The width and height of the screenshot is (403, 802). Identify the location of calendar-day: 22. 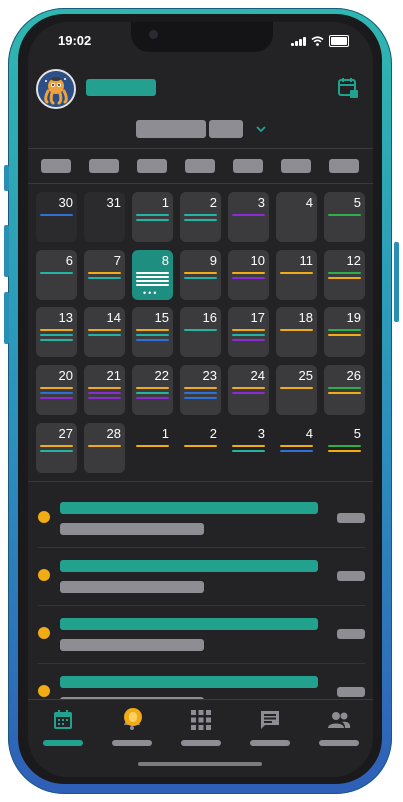
(152, 390).